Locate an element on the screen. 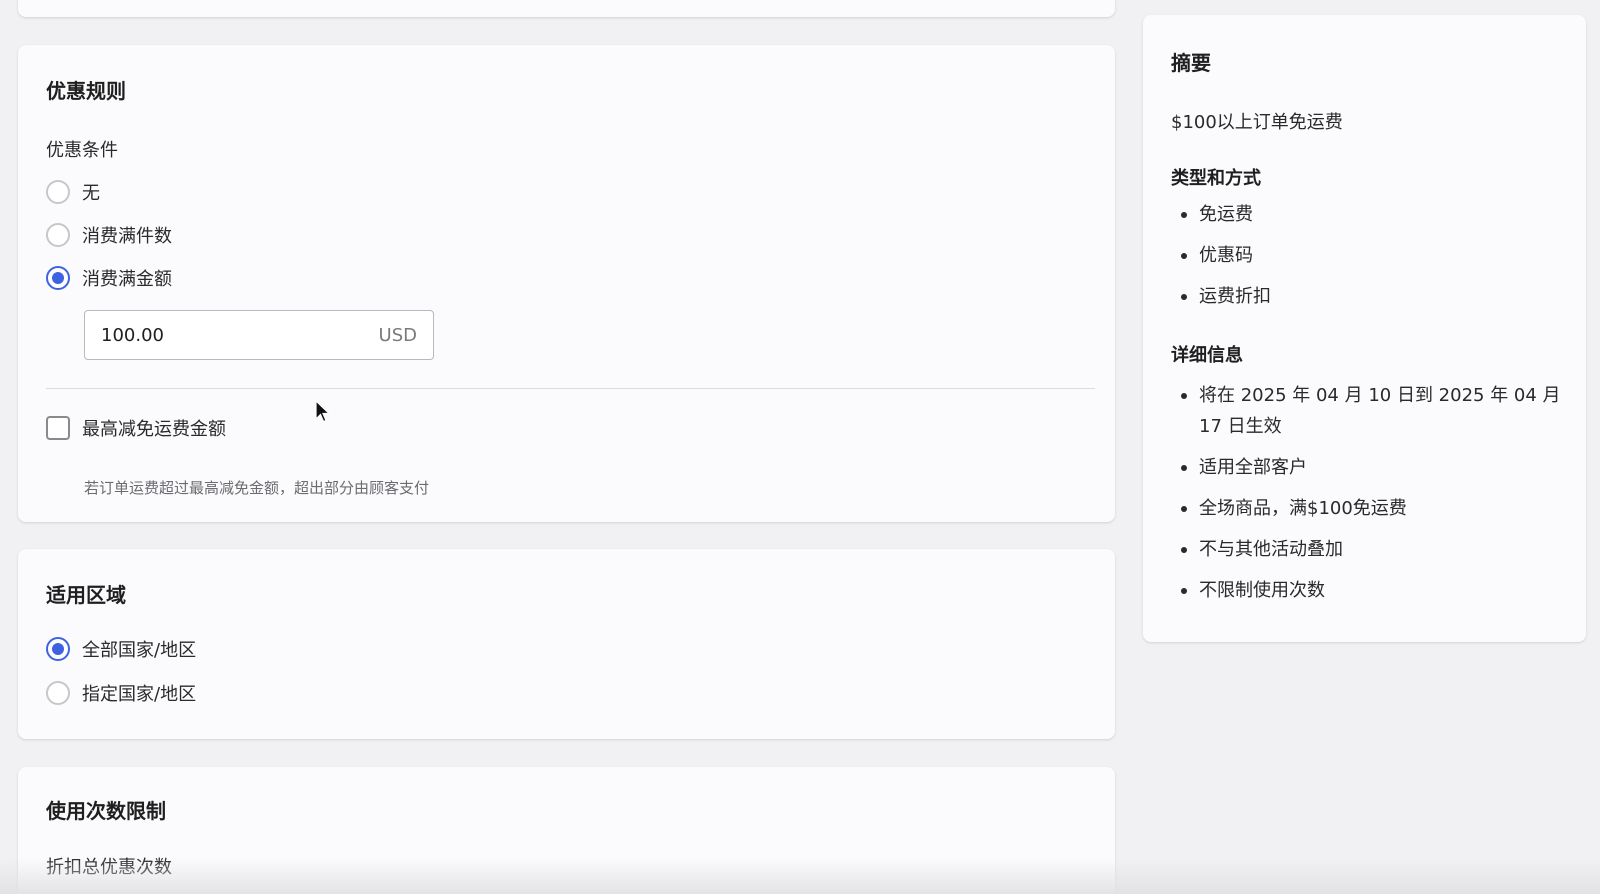 The image size is (1600, 894). list-item: 将在 2025 年 04 月 10 日到 2025 年 04 月 17 日生效 is located at coordinates (1366, 411).